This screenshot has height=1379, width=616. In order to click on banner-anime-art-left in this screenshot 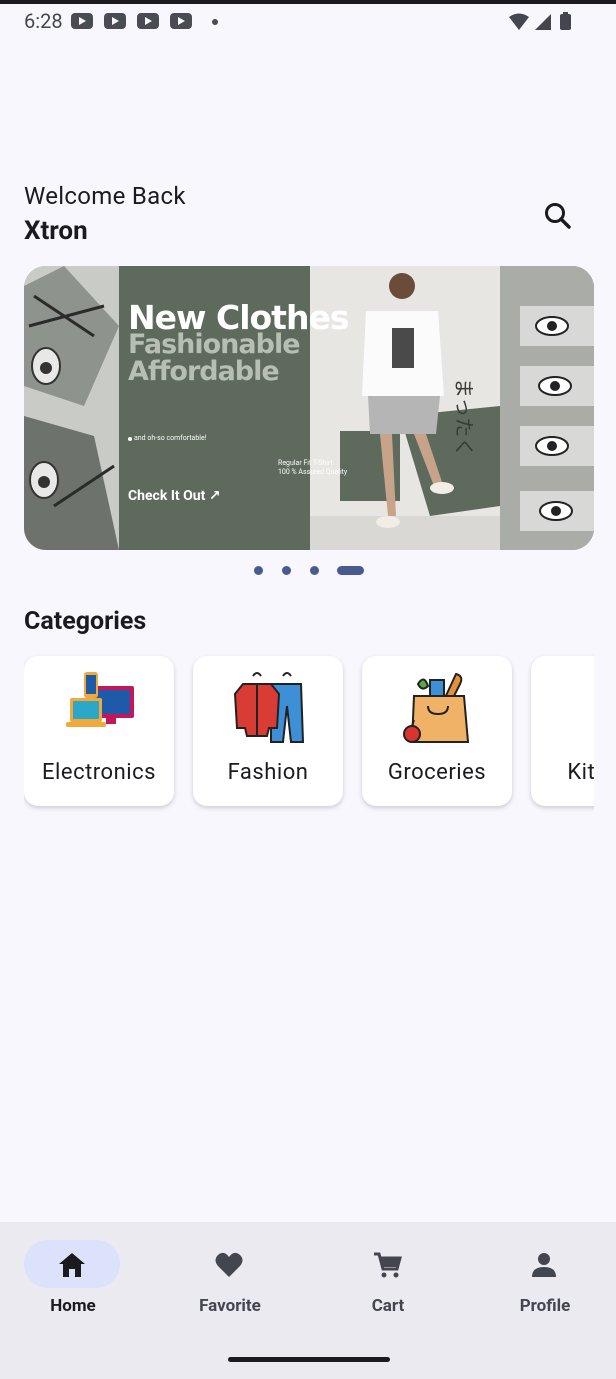, I will do `click(71, 408)`.